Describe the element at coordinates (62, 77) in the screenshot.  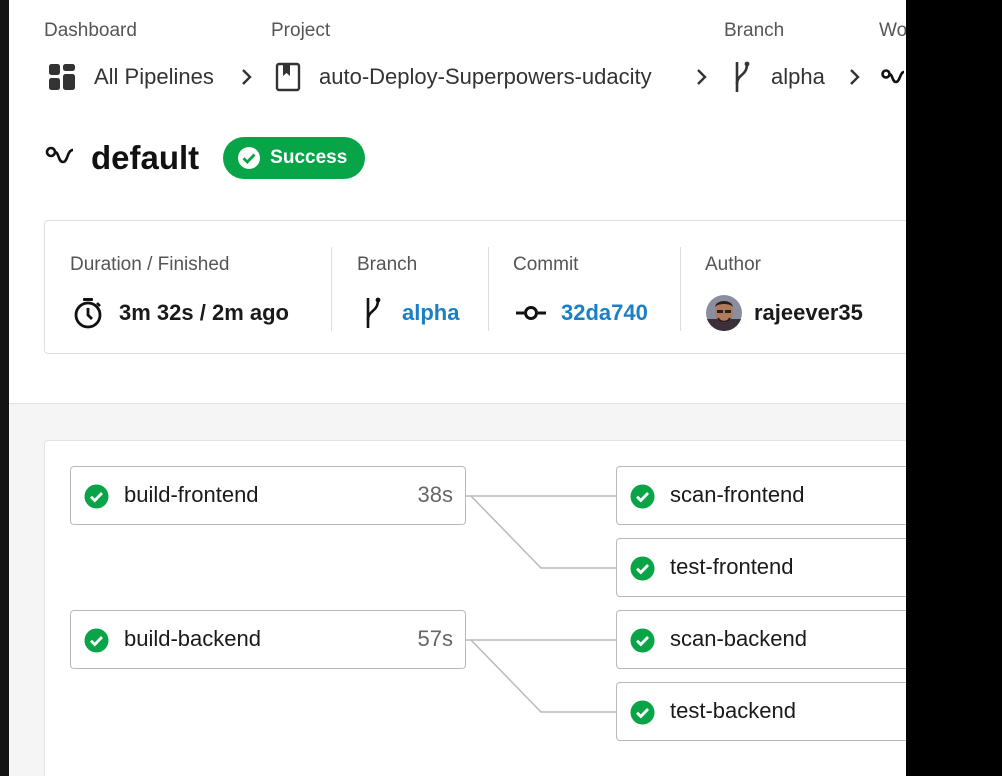
I see `grid-icon` at that location.